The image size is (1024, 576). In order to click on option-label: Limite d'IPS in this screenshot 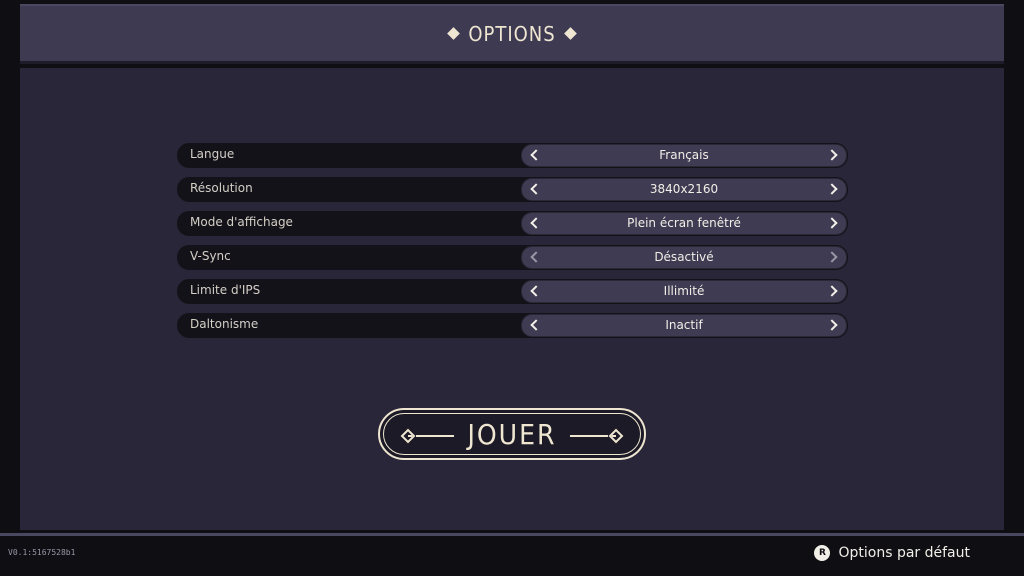, I will do `click(225, 290)`.